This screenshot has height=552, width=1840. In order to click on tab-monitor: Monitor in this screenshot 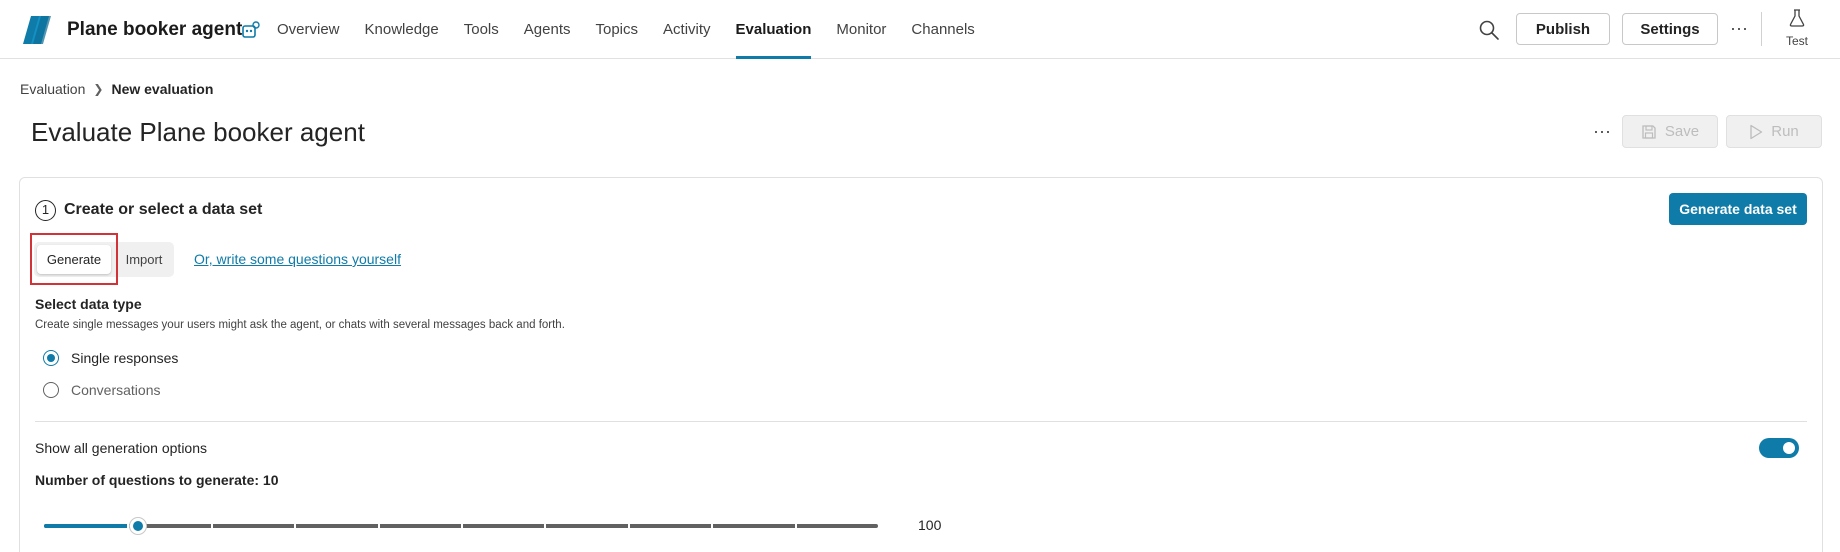, I will do `click(861, 29)`.